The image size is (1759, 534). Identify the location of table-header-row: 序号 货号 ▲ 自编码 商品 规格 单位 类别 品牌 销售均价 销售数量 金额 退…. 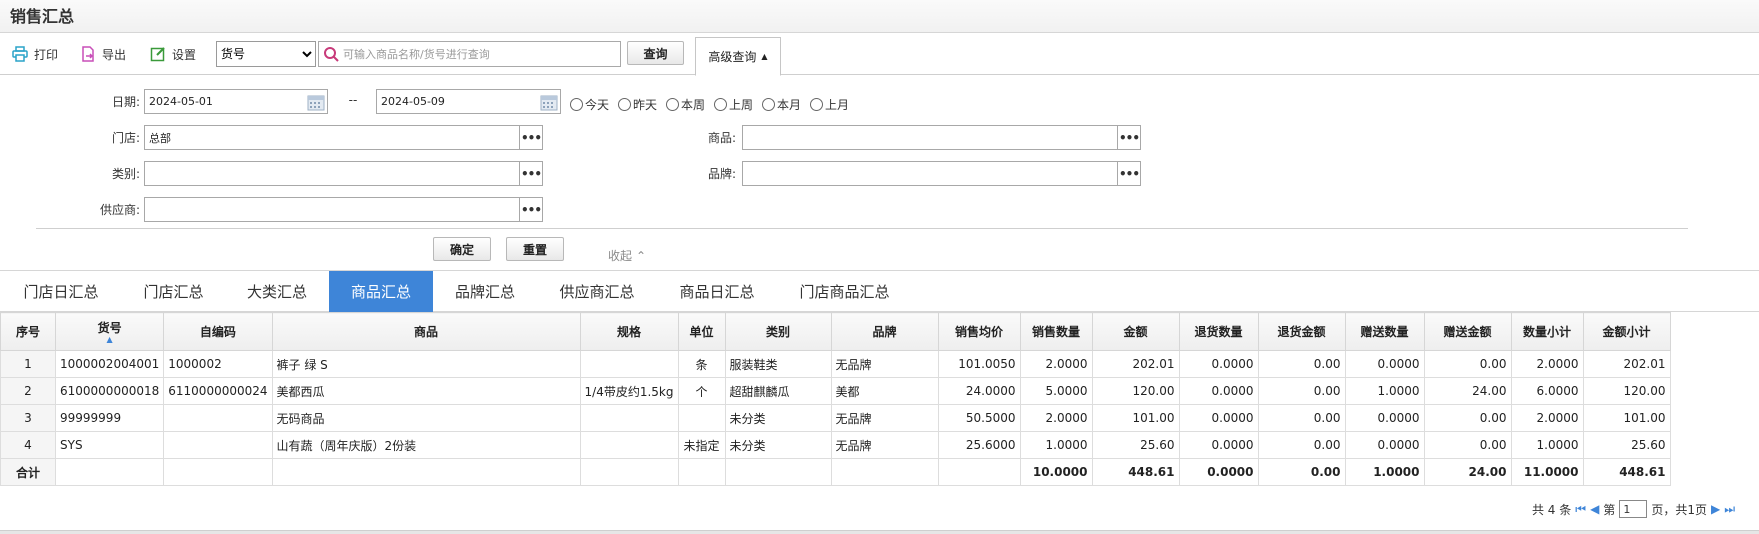
(835, 331).